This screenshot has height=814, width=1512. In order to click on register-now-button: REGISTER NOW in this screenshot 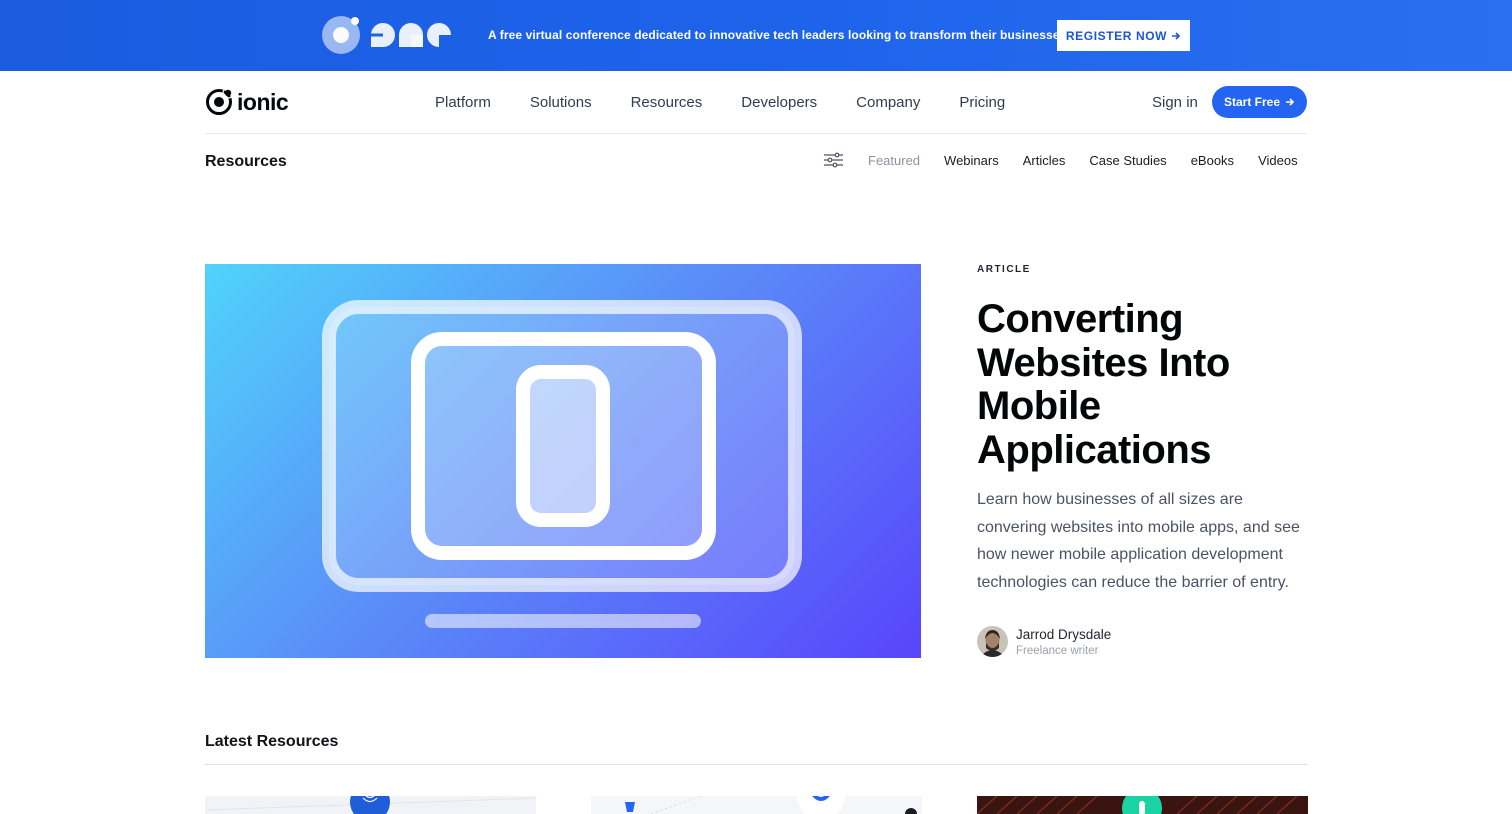, I will do `click(1123, 35)`.